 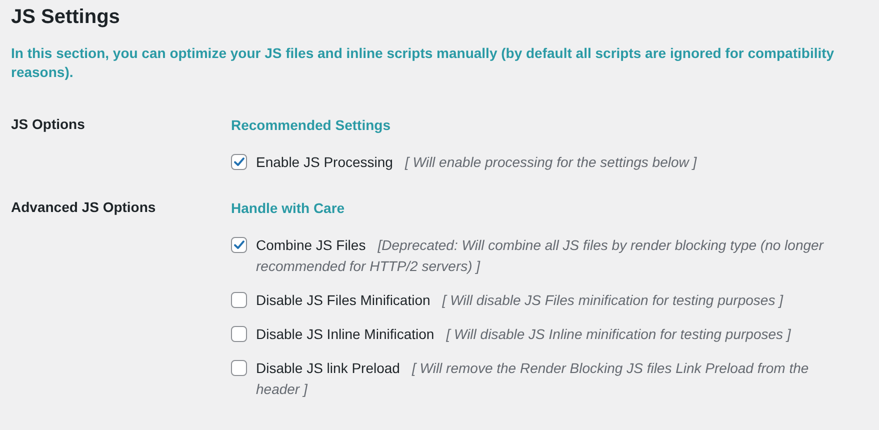 I want to click on section-title: JS Settings, so click(x=66, y=17).